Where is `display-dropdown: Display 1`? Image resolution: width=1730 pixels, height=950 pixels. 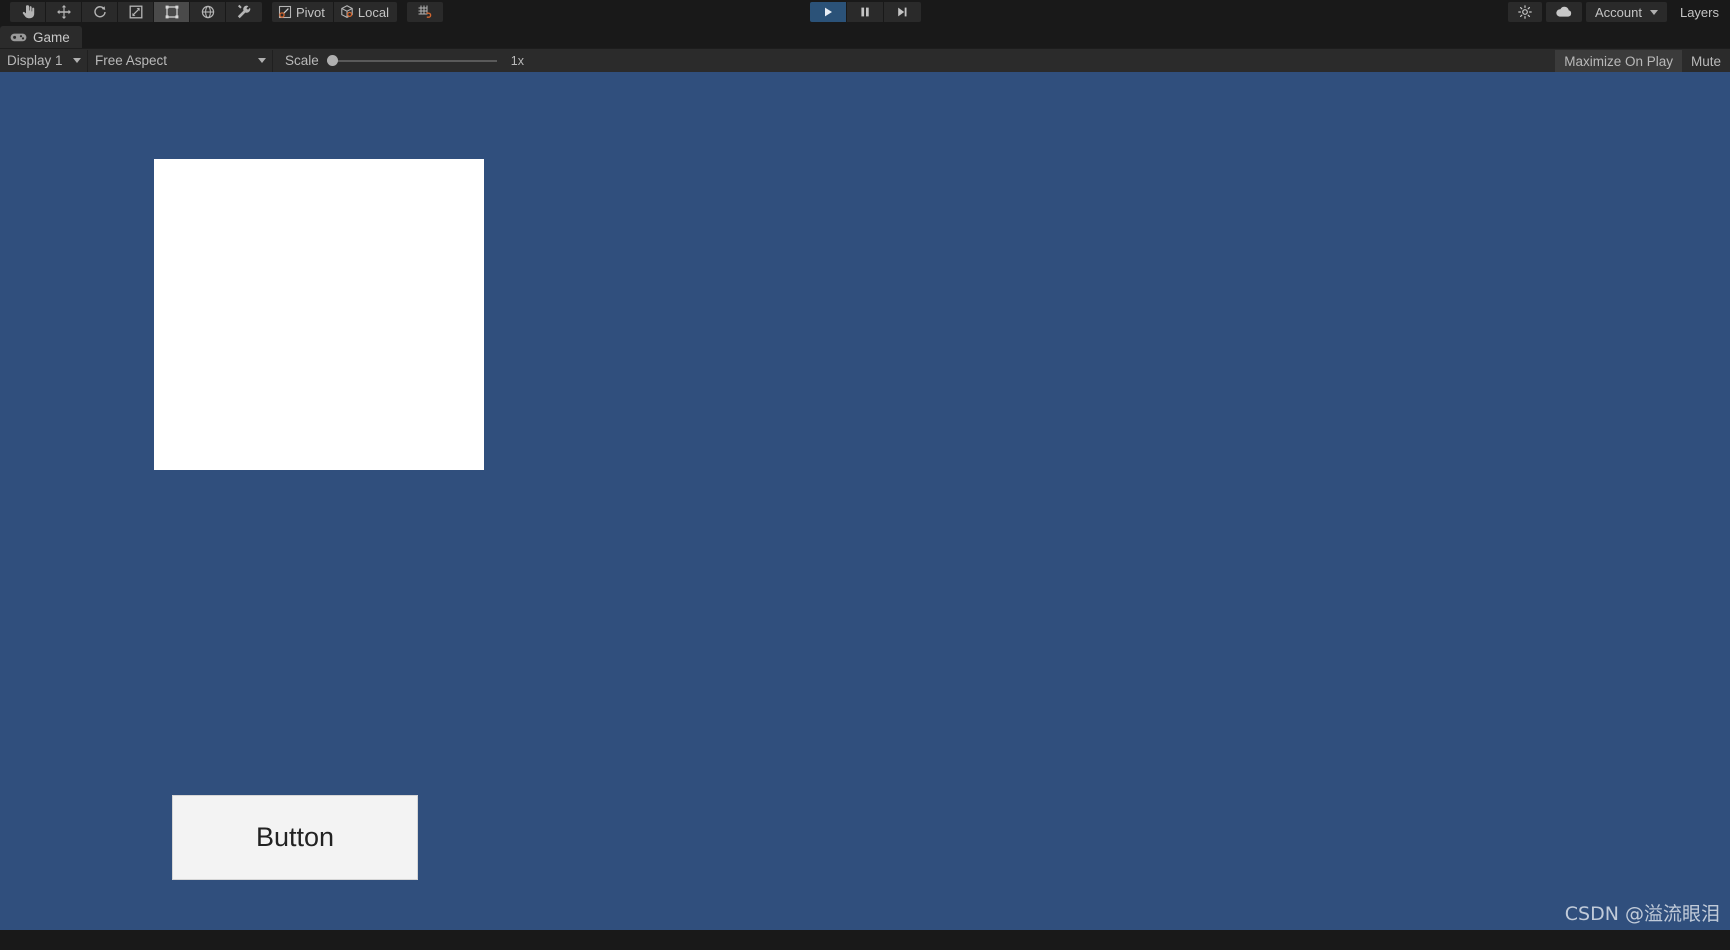 display-dropdown: Display 1 is located at coordinates (44, 60).